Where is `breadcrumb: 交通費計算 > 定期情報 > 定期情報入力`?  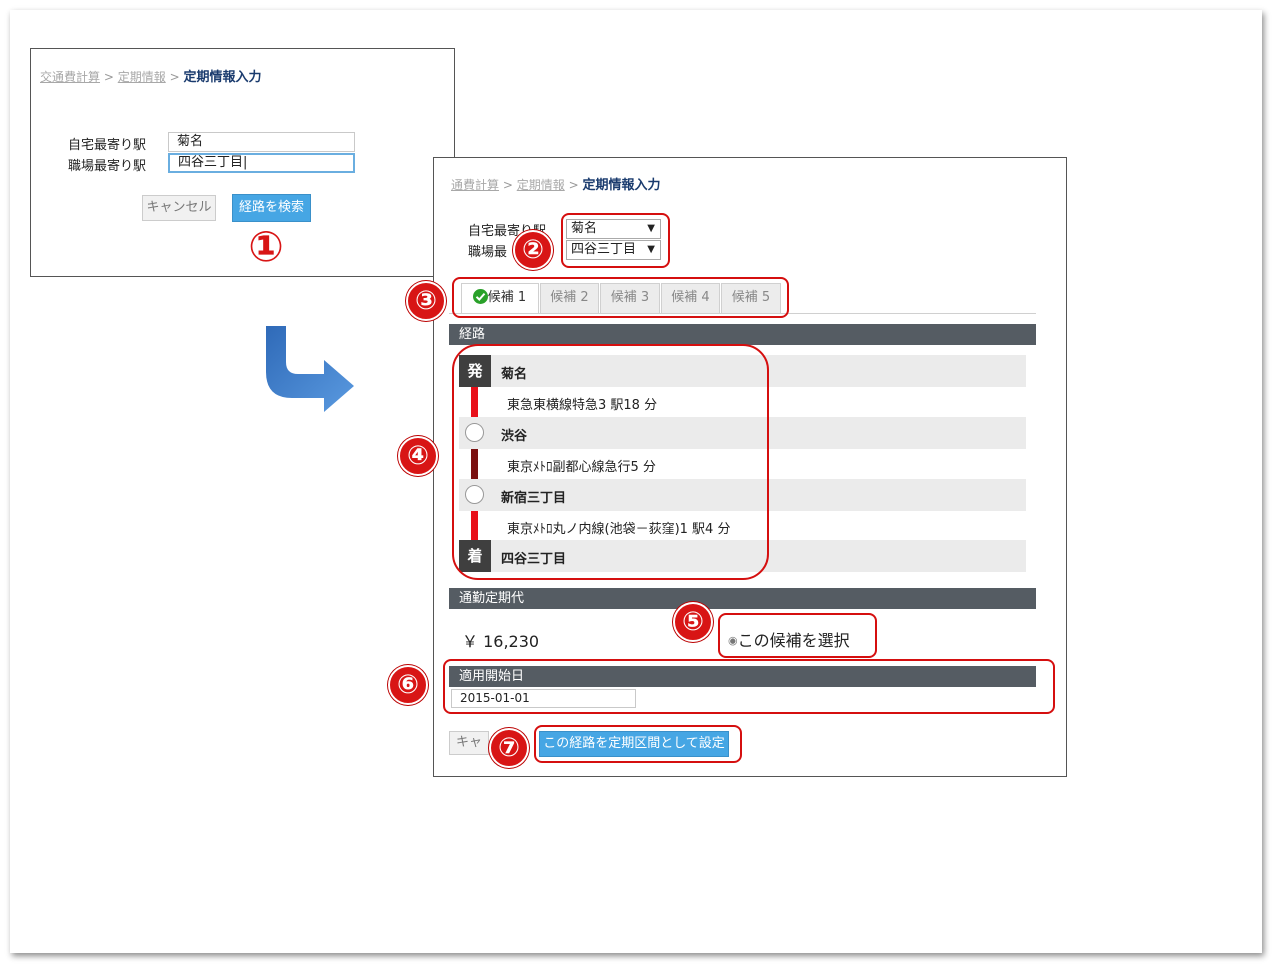
breadcrumb: 交通費計算 > 定期情報 > 定期情報入力 is located at coordinates (150, 75).